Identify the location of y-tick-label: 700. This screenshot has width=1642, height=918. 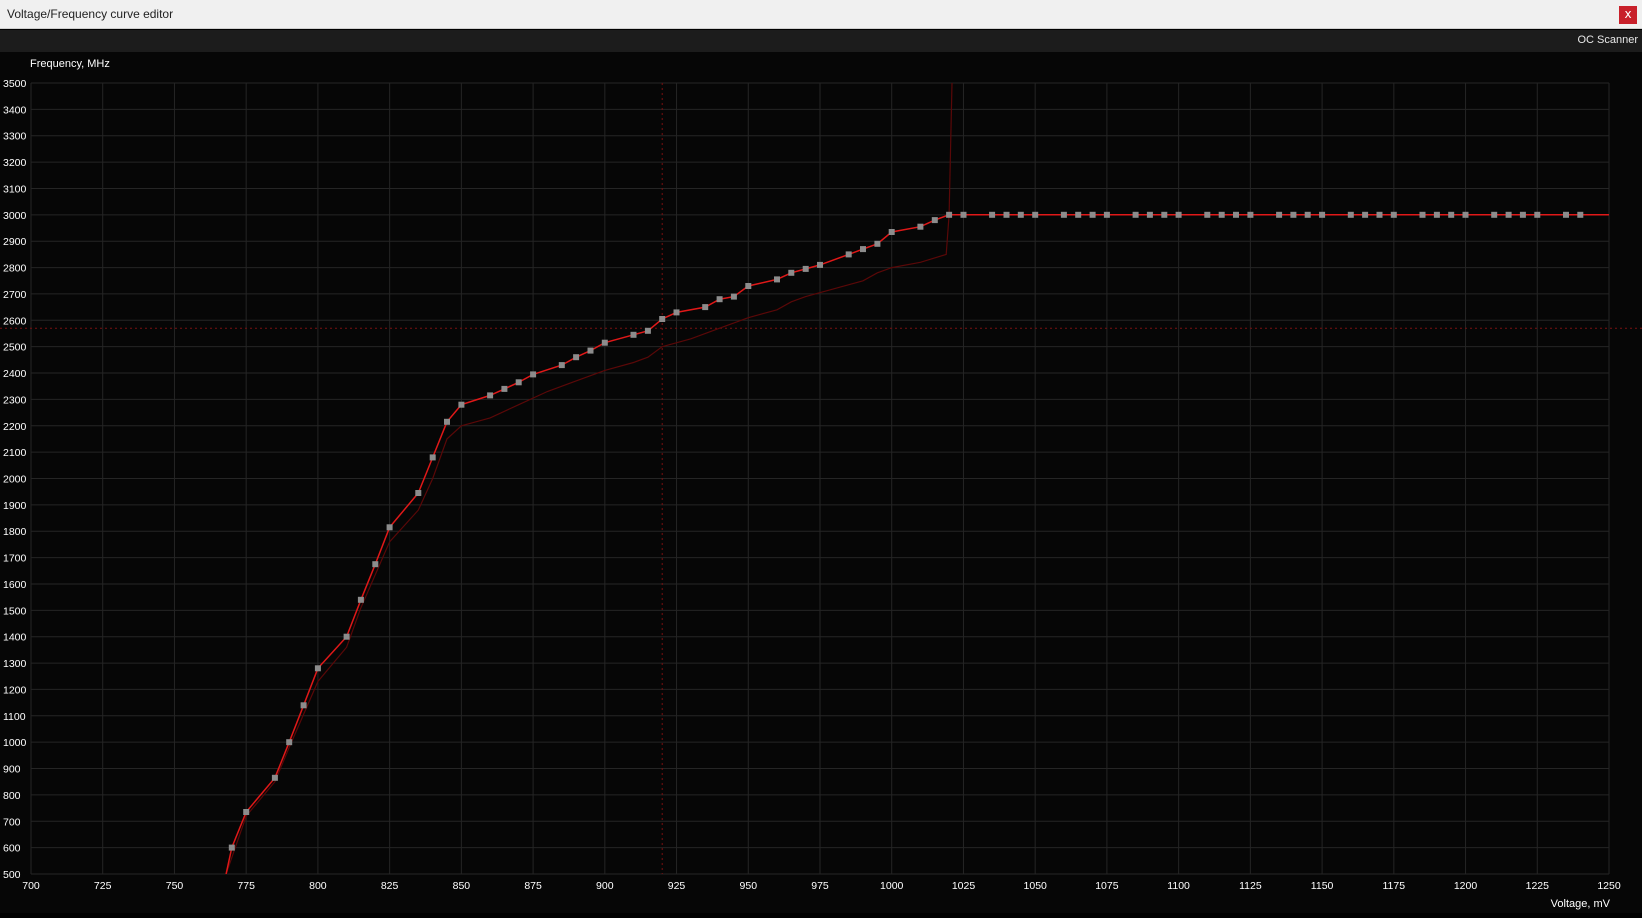
(12, 822).